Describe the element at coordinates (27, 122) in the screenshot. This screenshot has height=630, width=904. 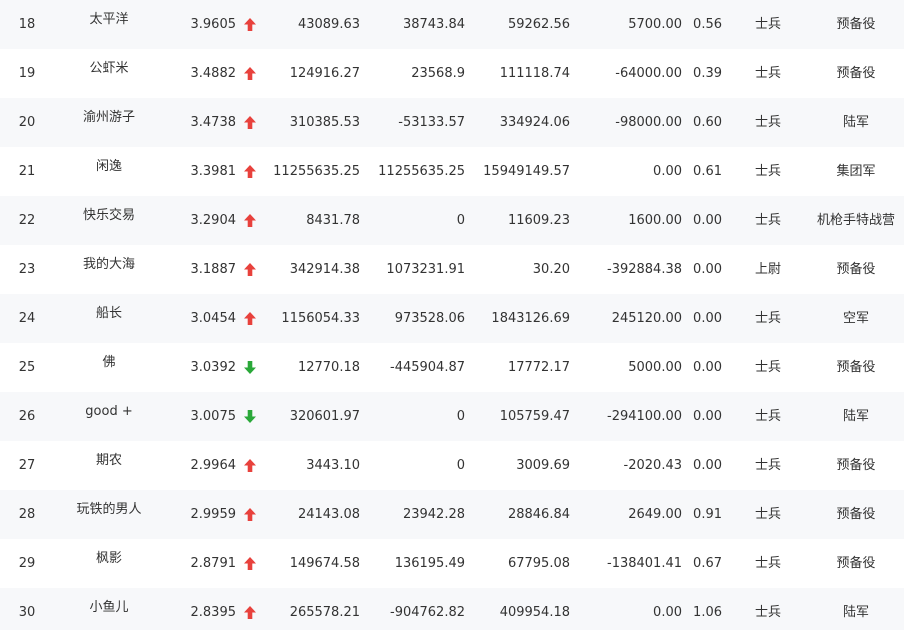
I see `rank-number: 20` at that location.